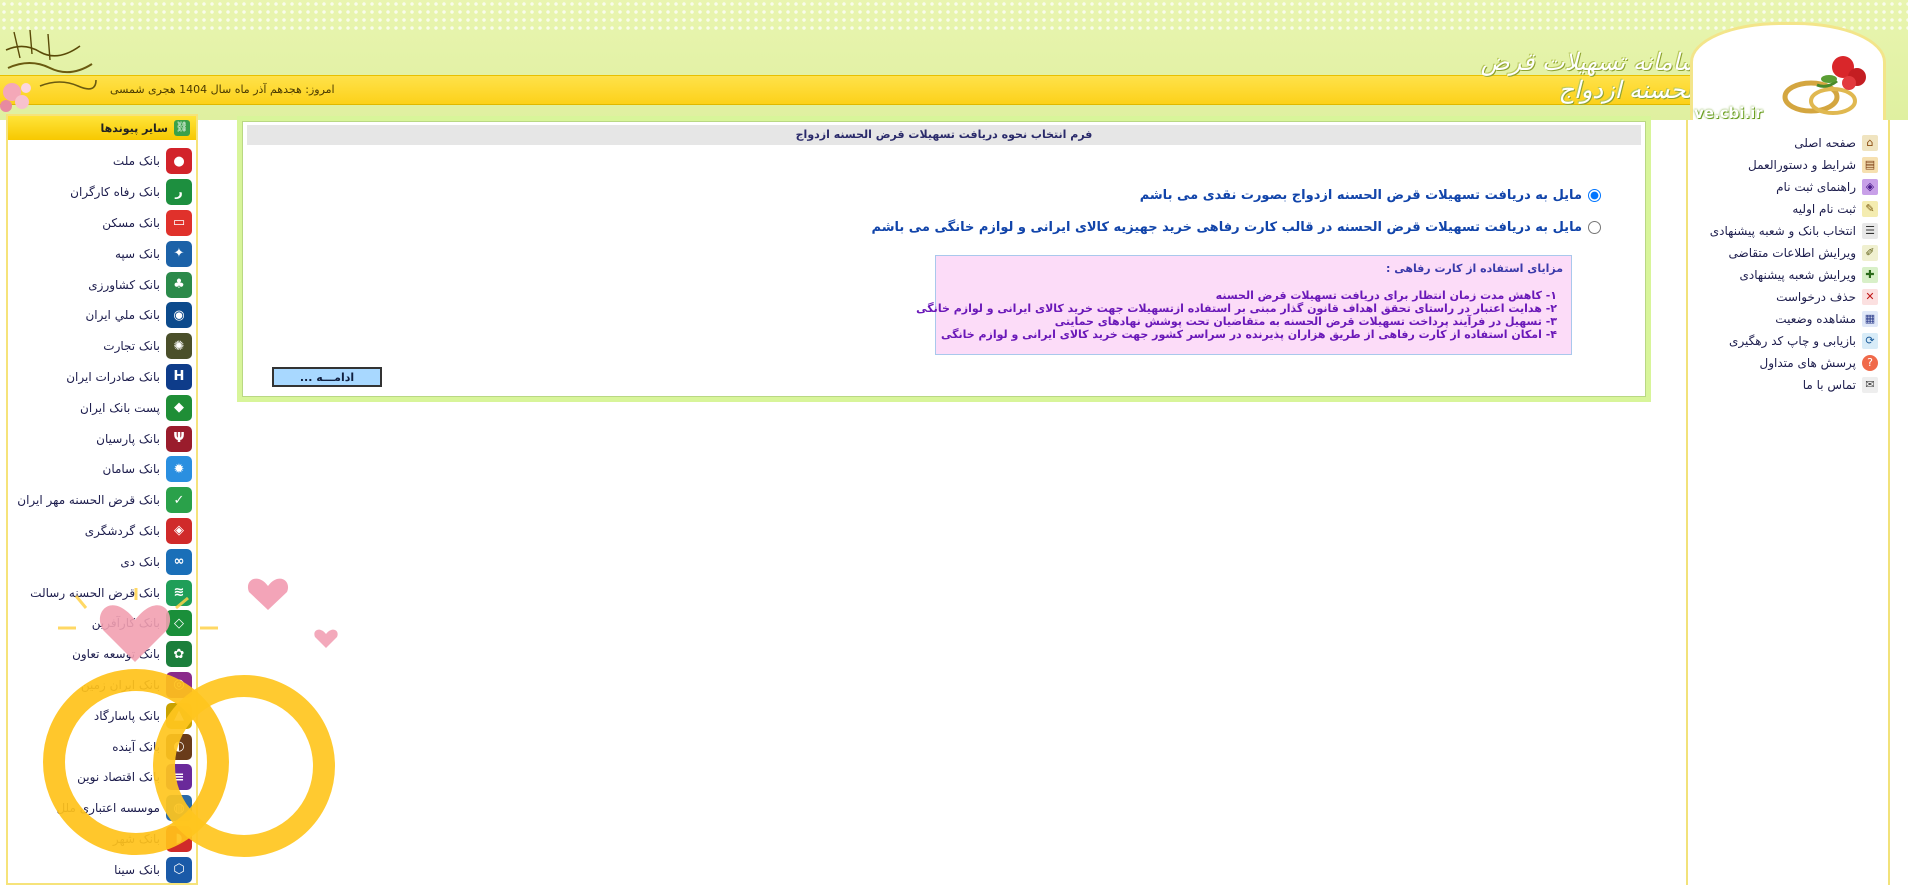 The image size is (1908, 885). Describe the element at coordinates (131, 346) in the screenshot. I see `bank-link-label: بانک تجارت` at that location.